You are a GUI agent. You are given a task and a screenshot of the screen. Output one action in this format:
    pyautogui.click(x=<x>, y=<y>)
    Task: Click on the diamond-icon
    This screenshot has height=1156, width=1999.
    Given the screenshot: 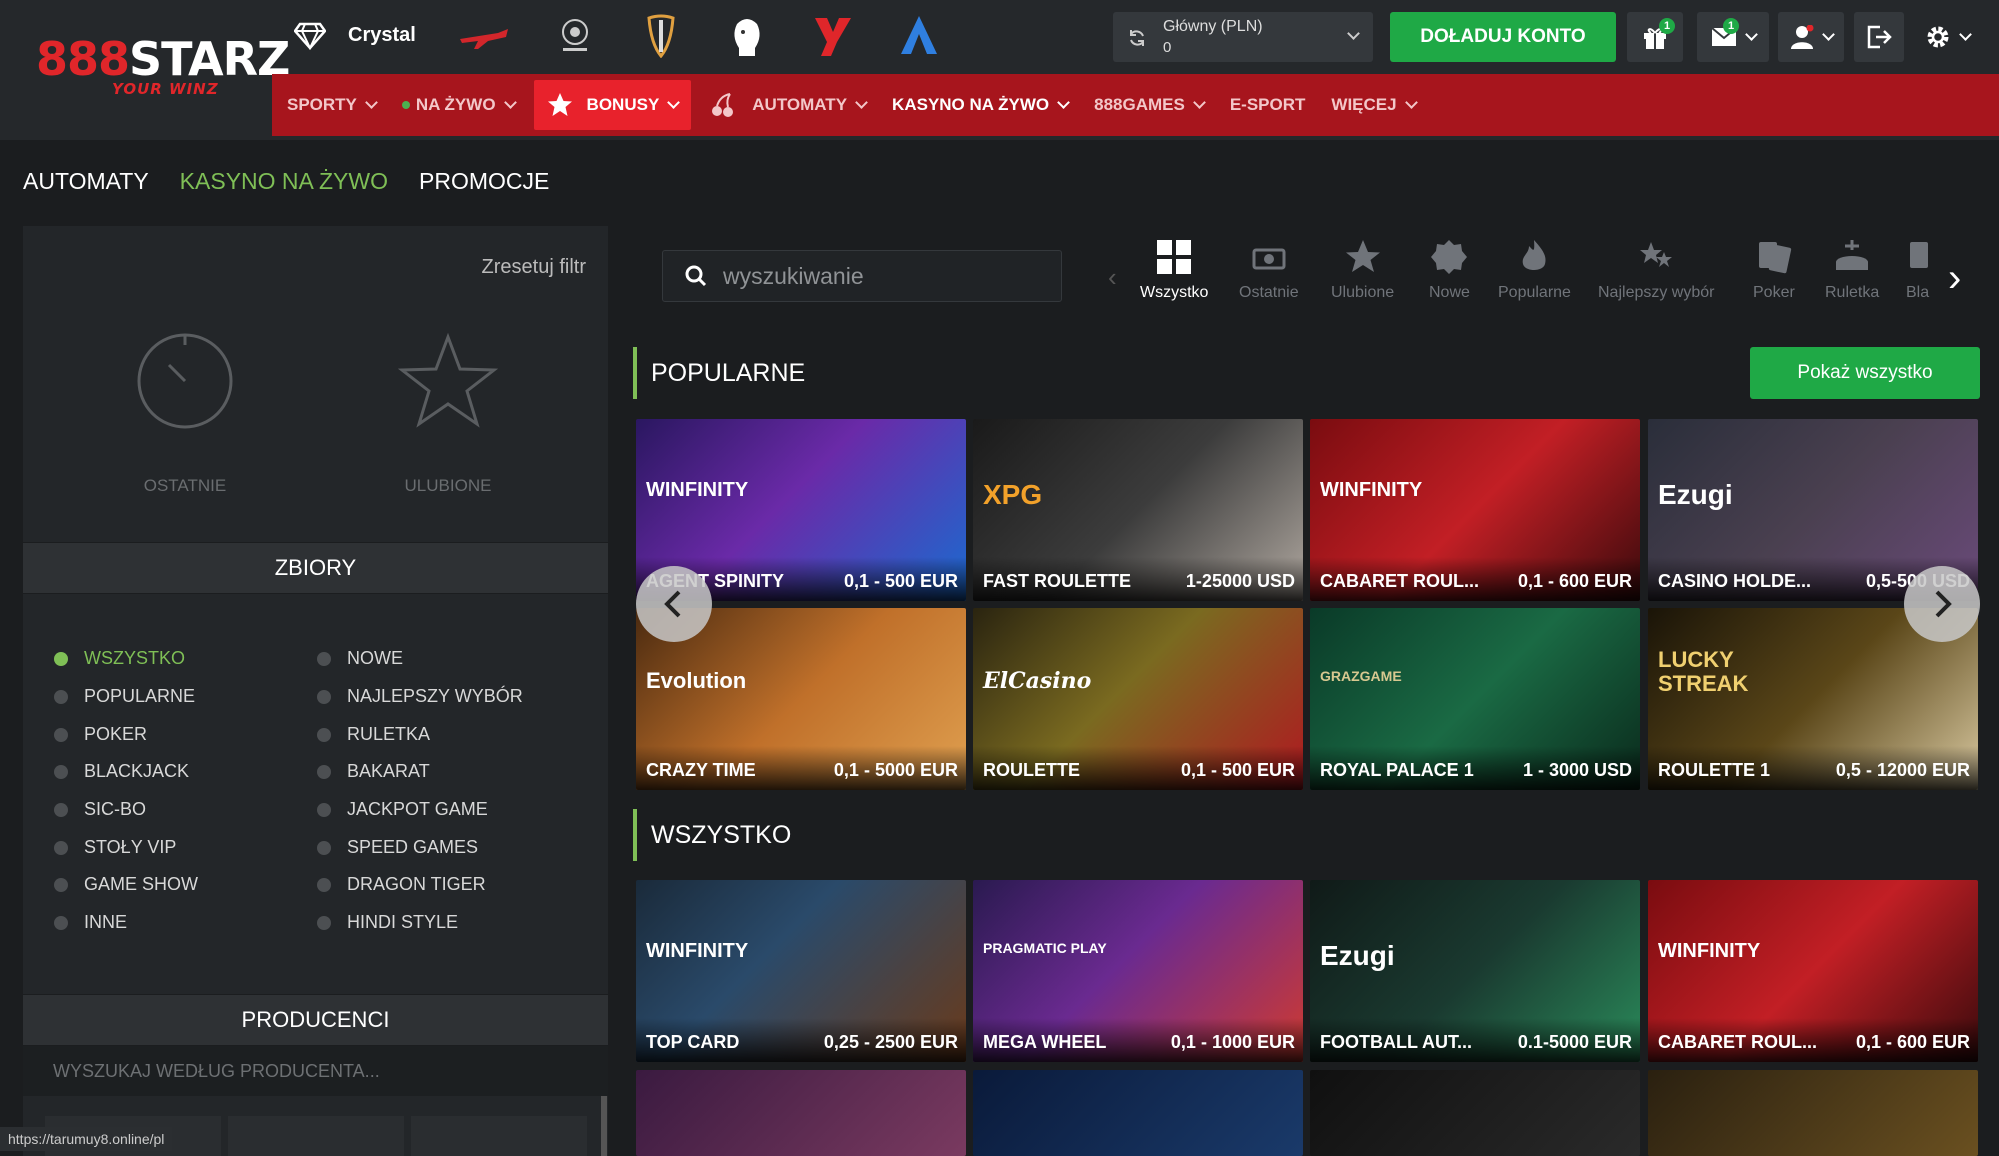 What is the action you would take?
    pyautogui.click(x=310, y=36)
    